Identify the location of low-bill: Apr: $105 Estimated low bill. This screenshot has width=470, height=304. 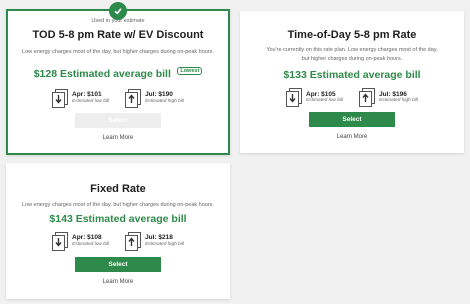
(315, 98).